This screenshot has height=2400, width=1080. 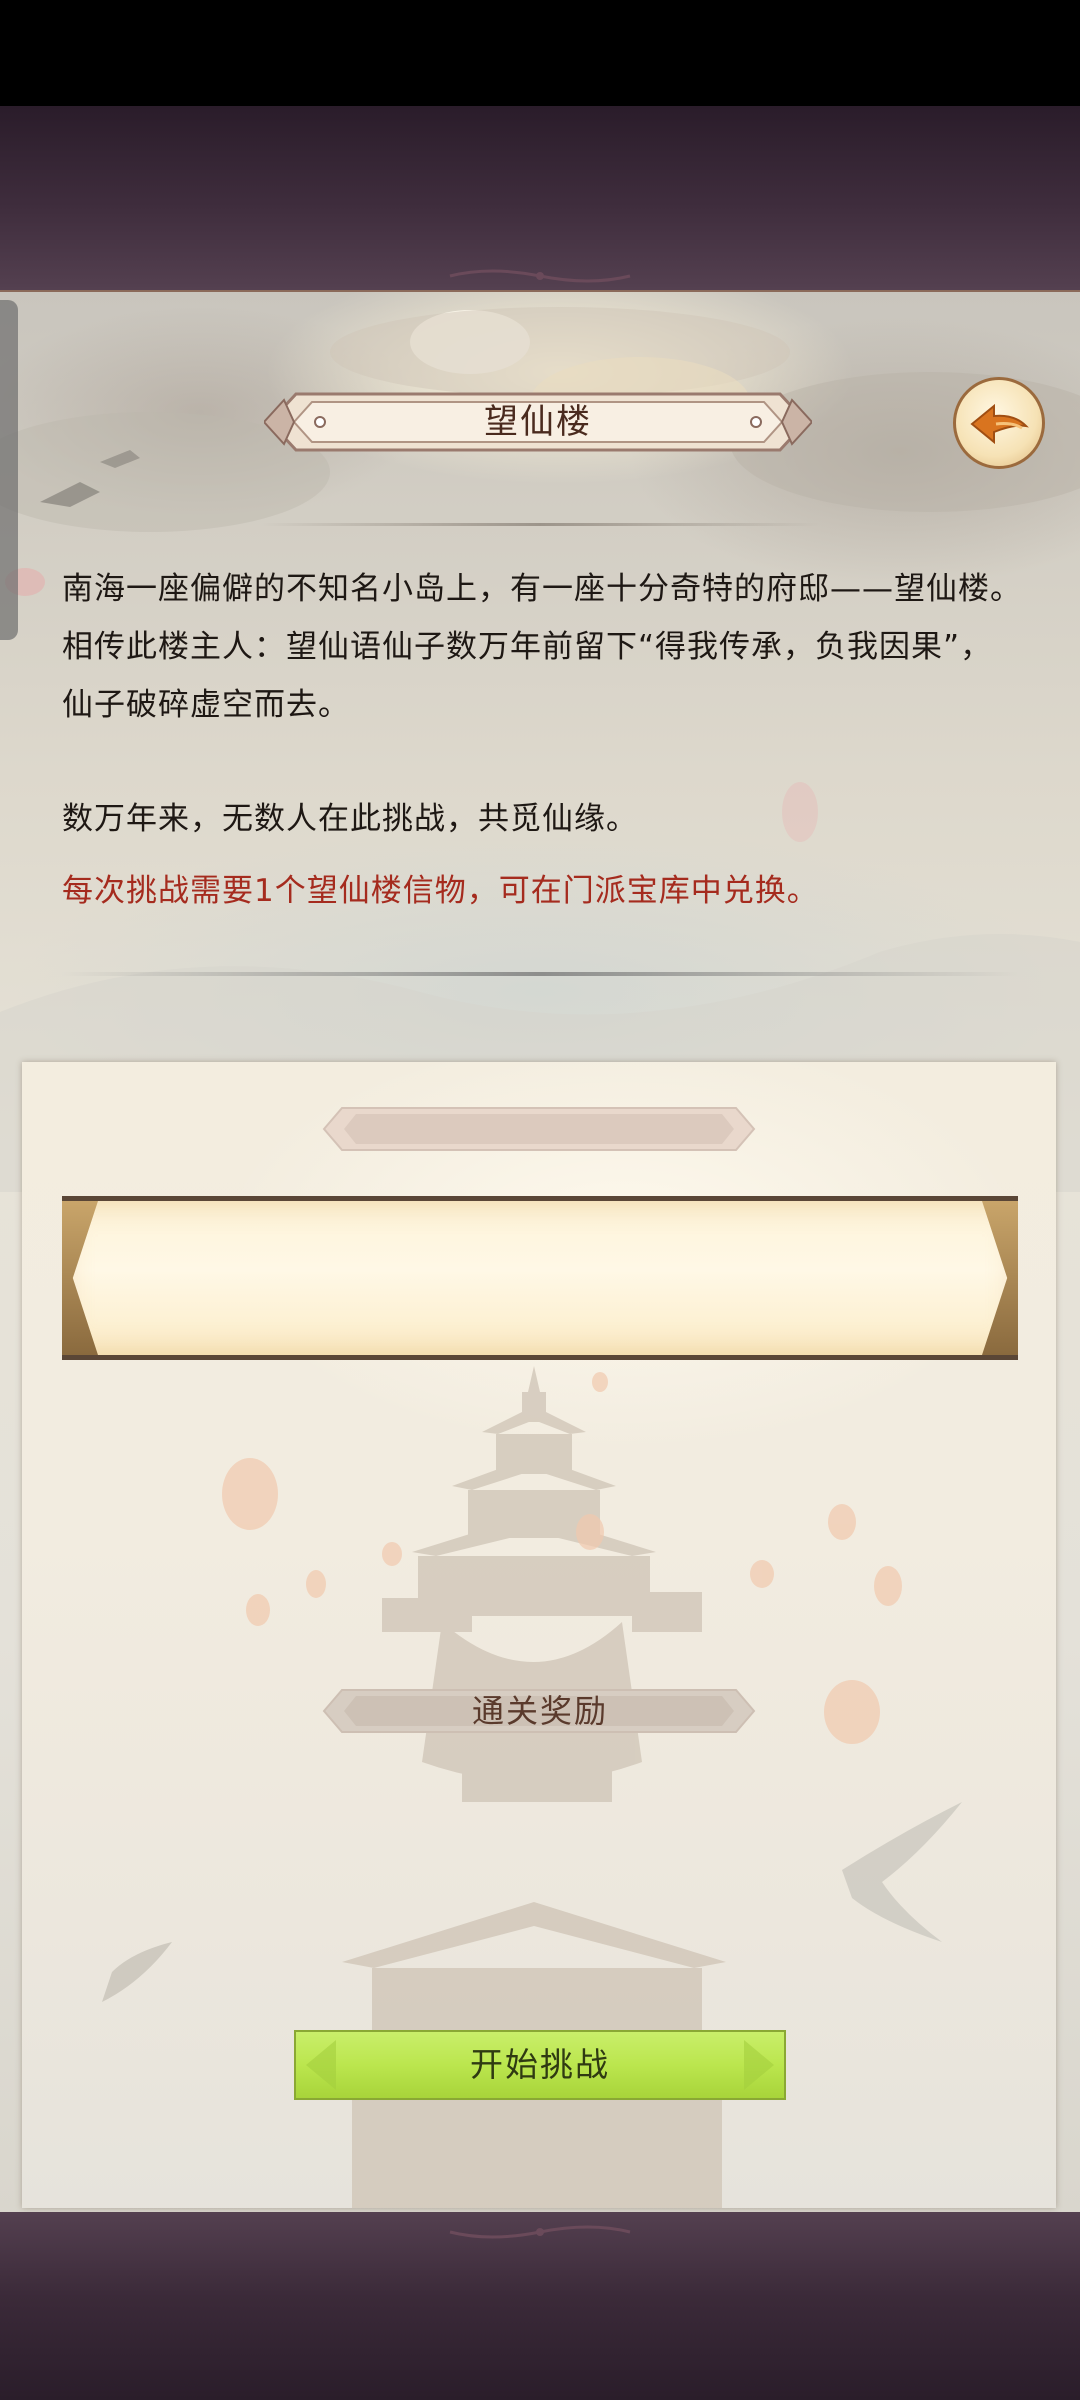 What do you see at coordinates (540, 276) in the screenshot?
I see `frame-ornament-top` at bounding box center [540, 276].